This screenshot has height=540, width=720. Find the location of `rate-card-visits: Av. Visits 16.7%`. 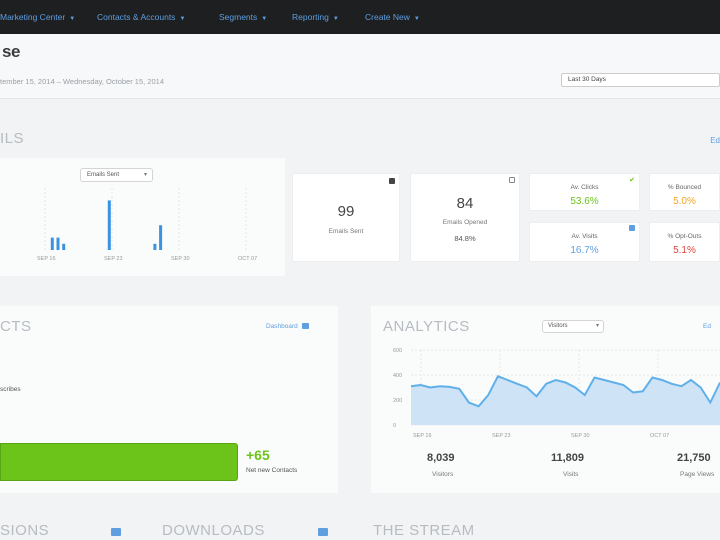

rate-card-visits: Av. Visits 16.7% is located at coordinates (584, 242).